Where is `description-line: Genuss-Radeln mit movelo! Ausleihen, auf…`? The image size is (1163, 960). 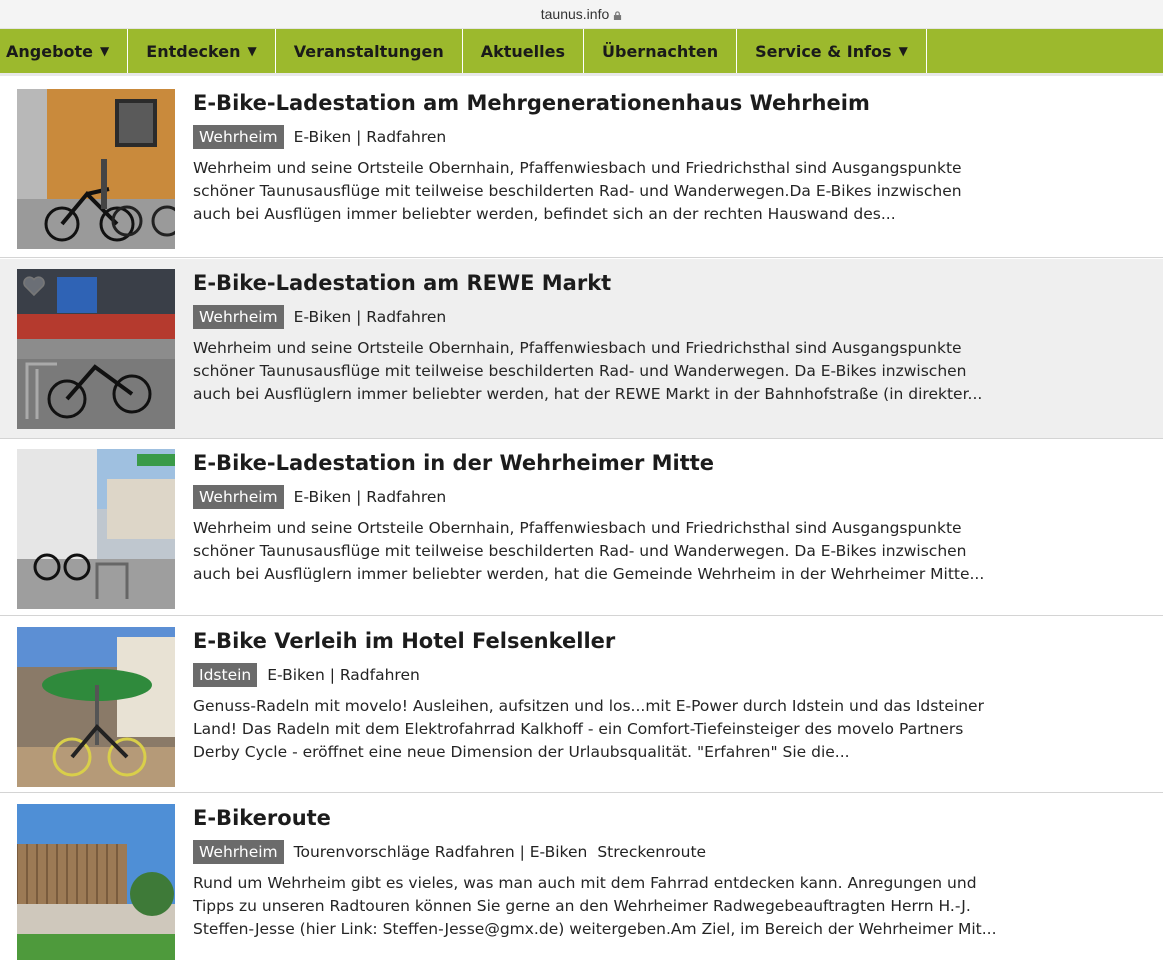
description-line: Genuss-Radeln mit movelo! Ausleihen, auf… is located at coordinates (588, 706).